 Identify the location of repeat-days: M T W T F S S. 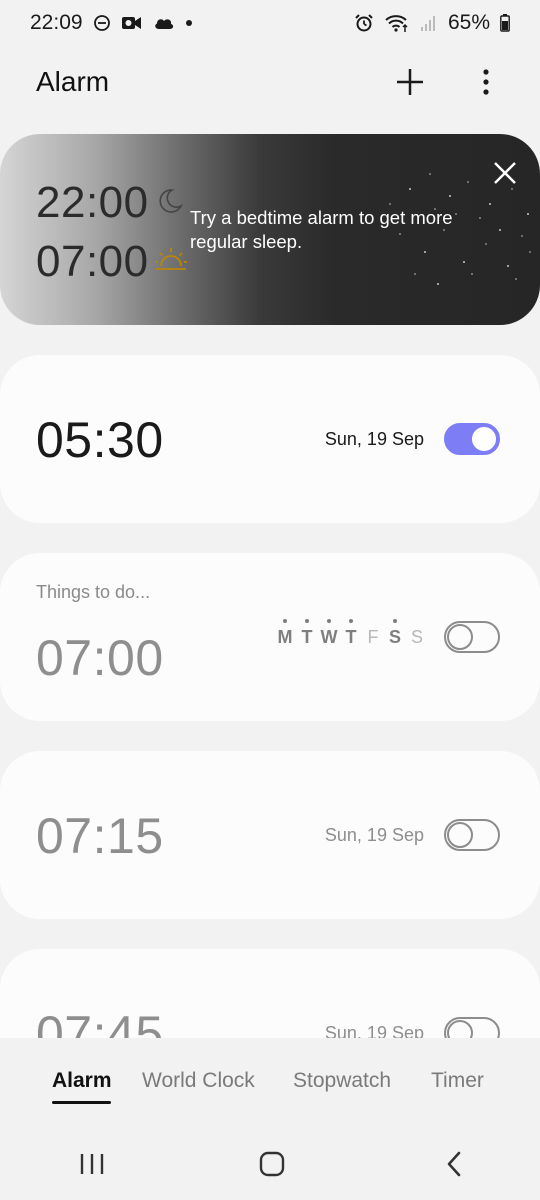
(351, 633).